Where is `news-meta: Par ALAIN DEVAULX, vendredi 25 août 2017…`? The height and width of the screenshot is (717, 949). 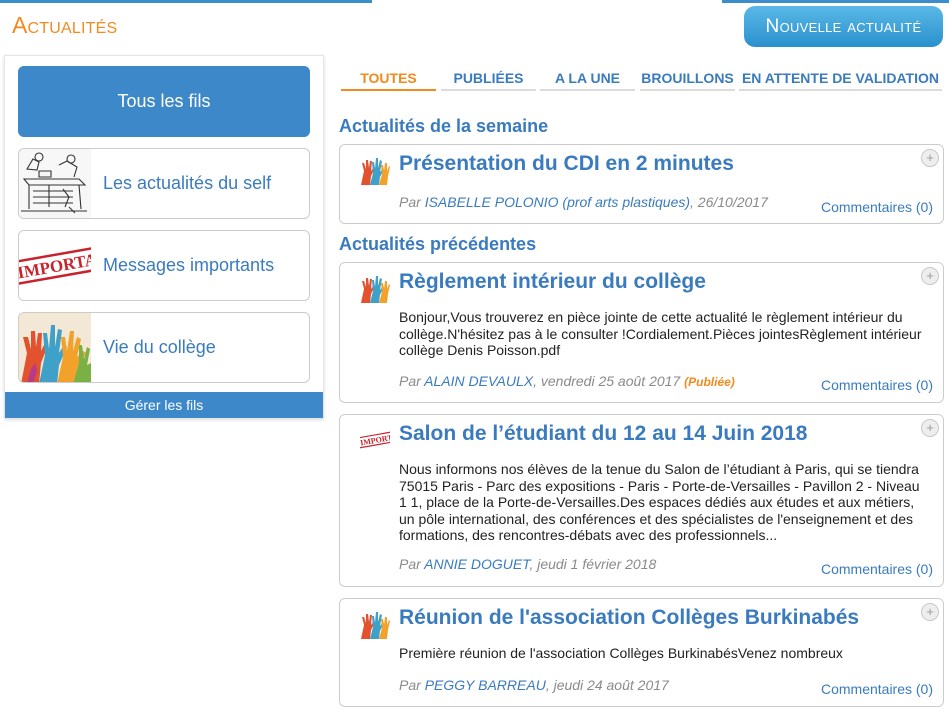
news-meta: Par ALAIN DEVAULX, vendredi 25 août 2017… is located at coordinates (567, 381).